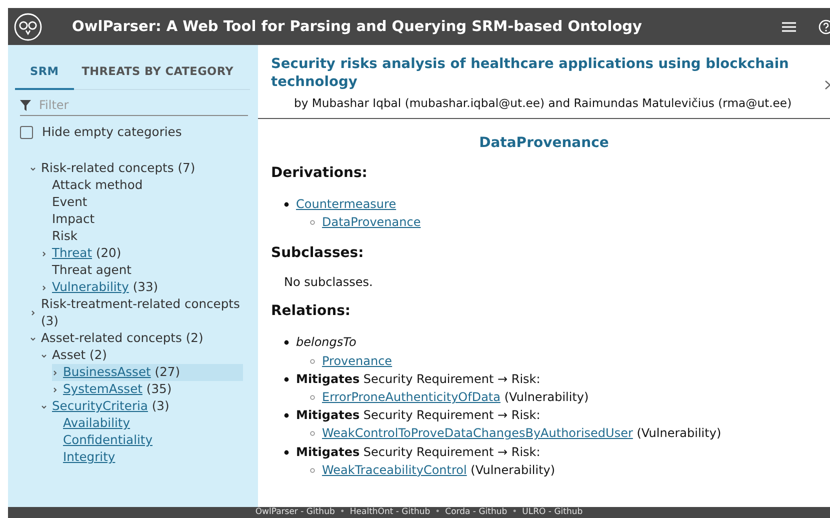 The image size is (830, 518). Describe the element at coordinates (142, 355) in the screenshot. I see `tree-row: Asset (2)` at that location.